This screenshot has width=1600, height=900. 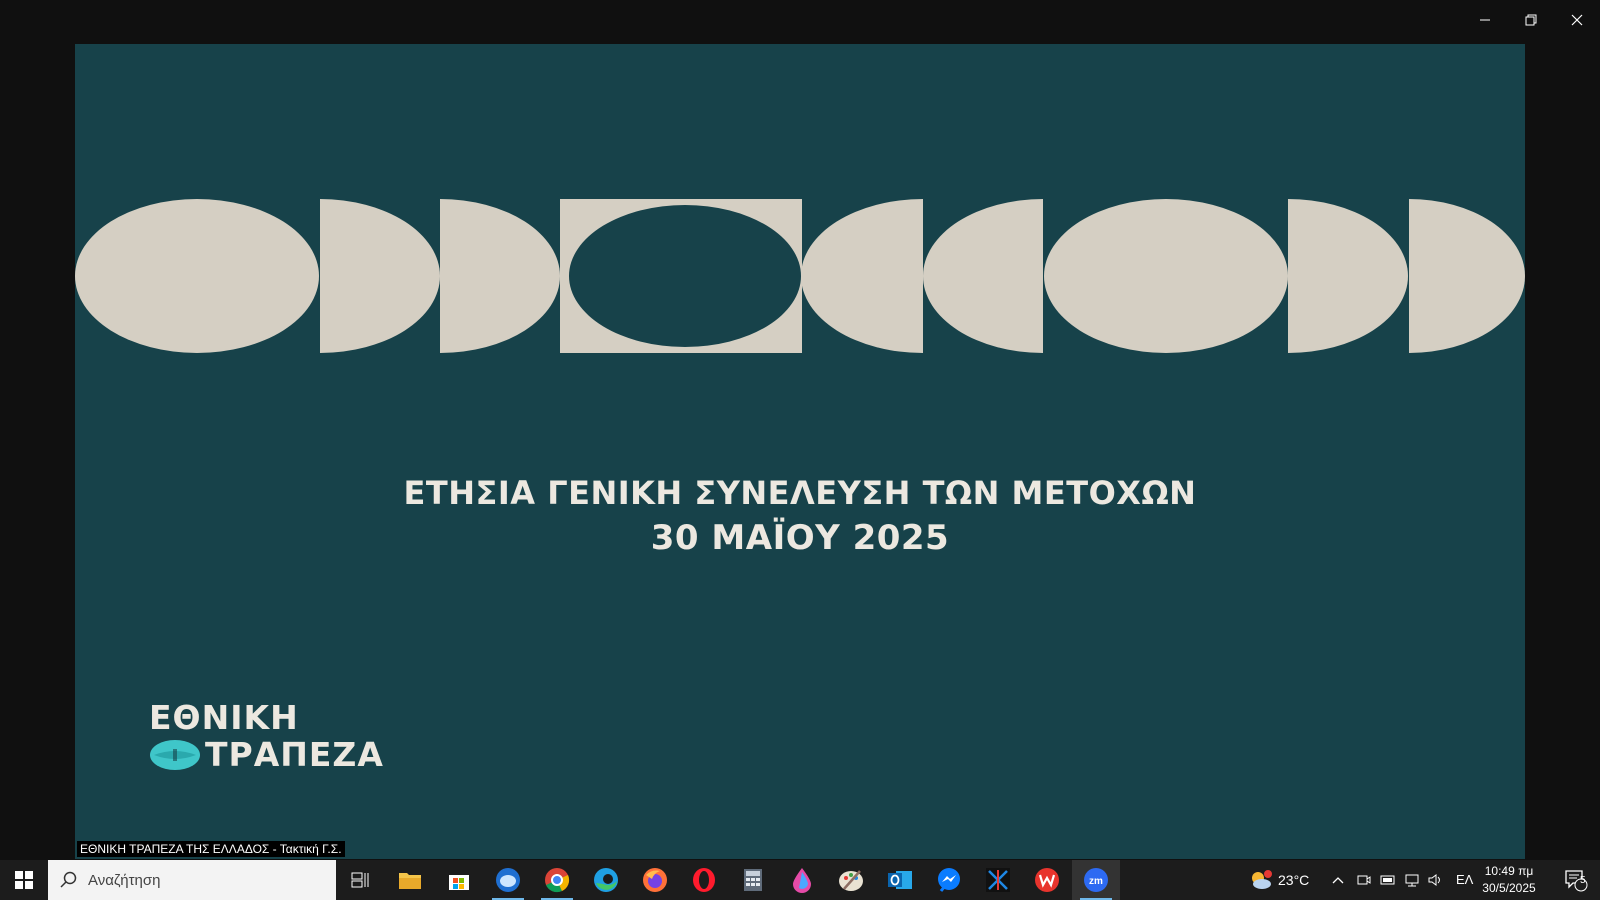 I want to click on edge-icon, so click(x=606, y=880).